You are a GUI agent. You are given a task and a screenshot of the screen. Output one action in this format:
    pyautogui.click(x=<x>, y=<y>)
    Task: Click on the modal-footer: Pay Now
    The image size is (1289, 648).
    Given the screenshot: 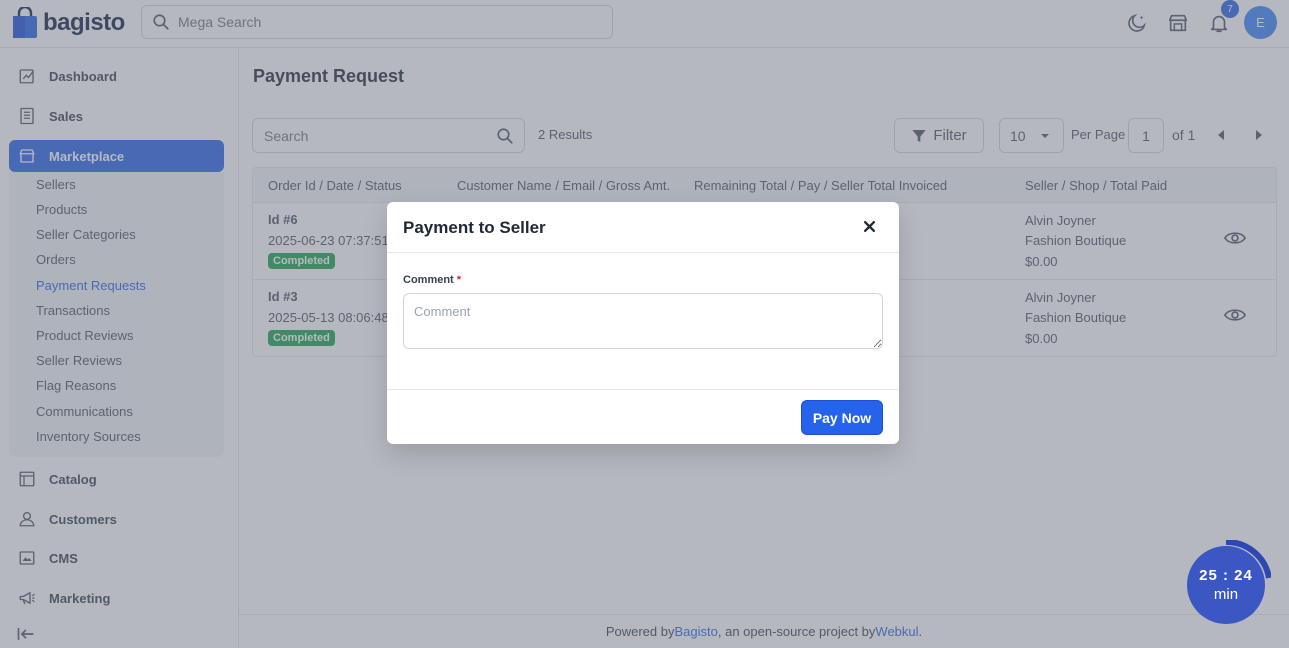 What is the action you would take?
    pyautogui.click(x=643, y=416)
    